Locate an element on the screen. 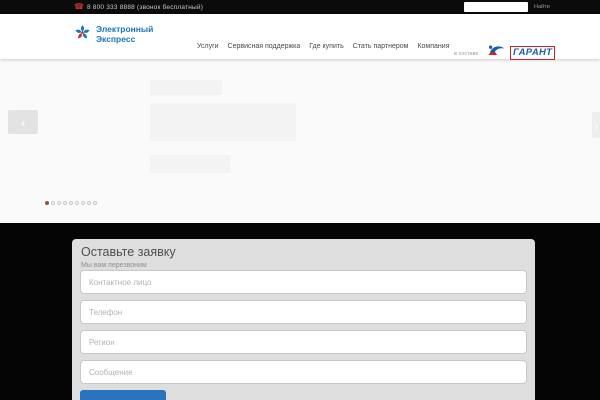  message-field is located at coordinates (303, 372).